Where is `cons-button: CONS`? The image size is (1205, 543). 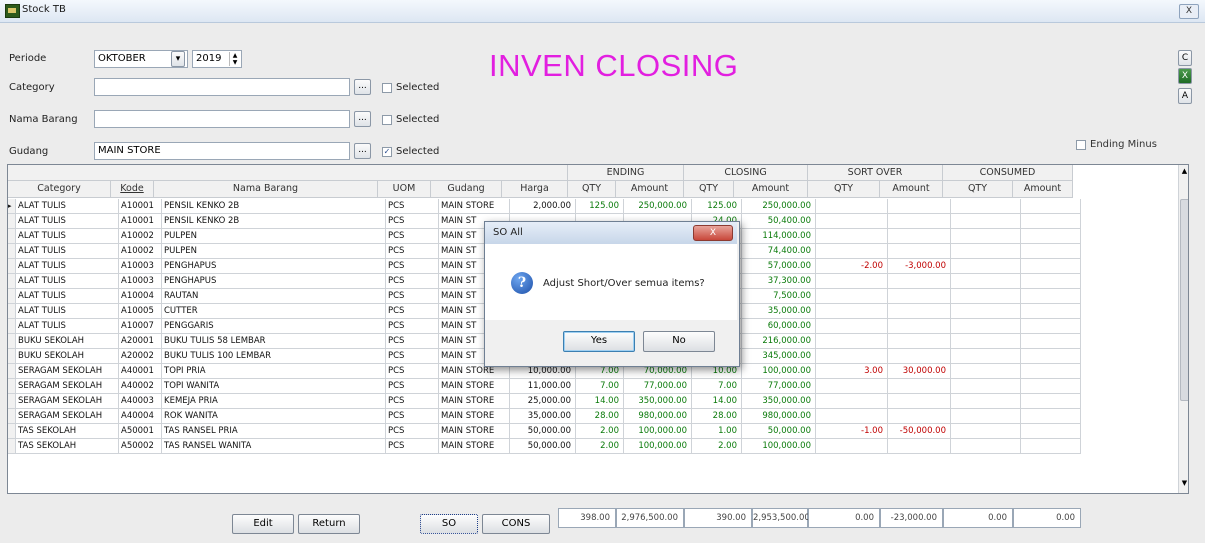
cons-button: CONS is located at coordinates (516, 524).